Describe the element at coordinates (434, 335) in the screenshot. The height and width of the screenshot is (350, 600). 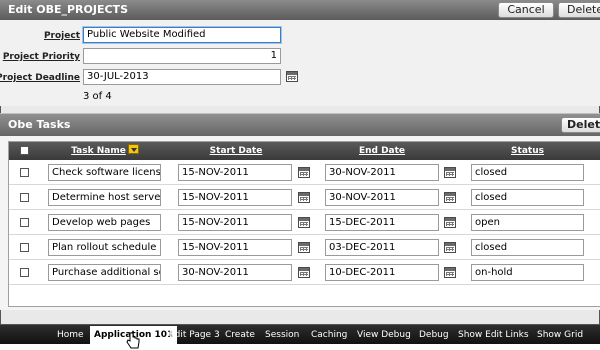
I see `devbar-debug: Debug` at that location.